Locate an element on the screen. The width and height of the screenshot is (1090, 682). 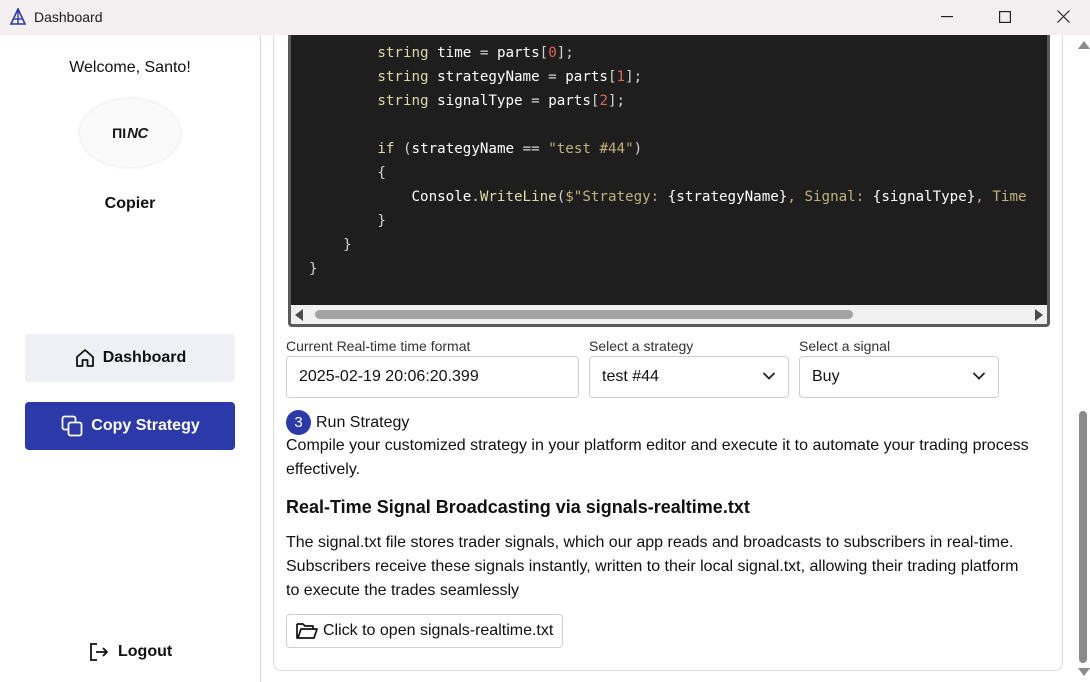
maximize-icon is located at coordinates (1005, 16).